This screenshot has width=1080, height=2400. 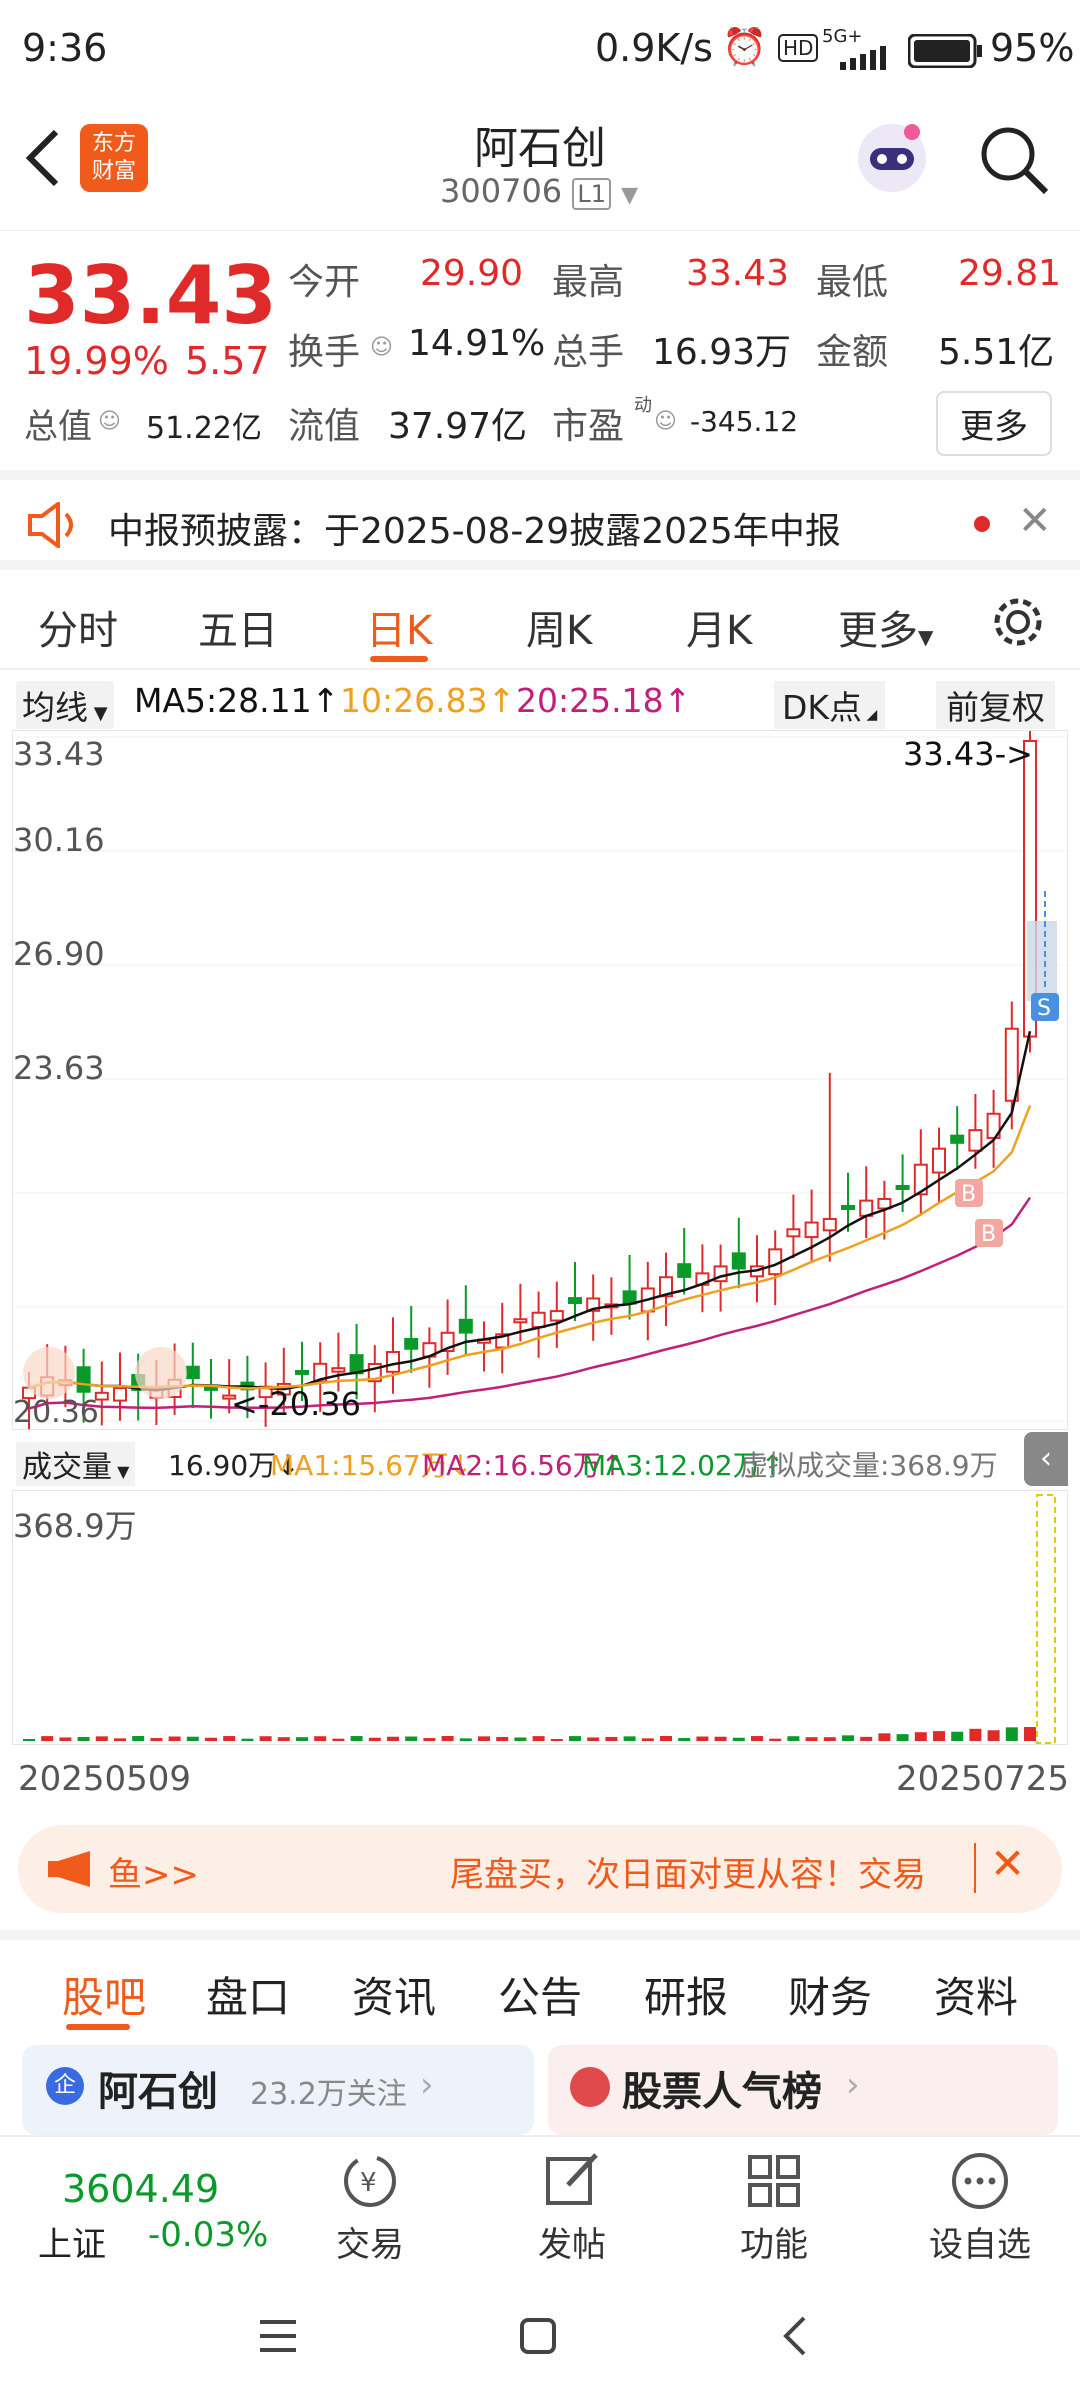 I want to click on volume-chart: 368.9万, so click(x=540, y=1617).